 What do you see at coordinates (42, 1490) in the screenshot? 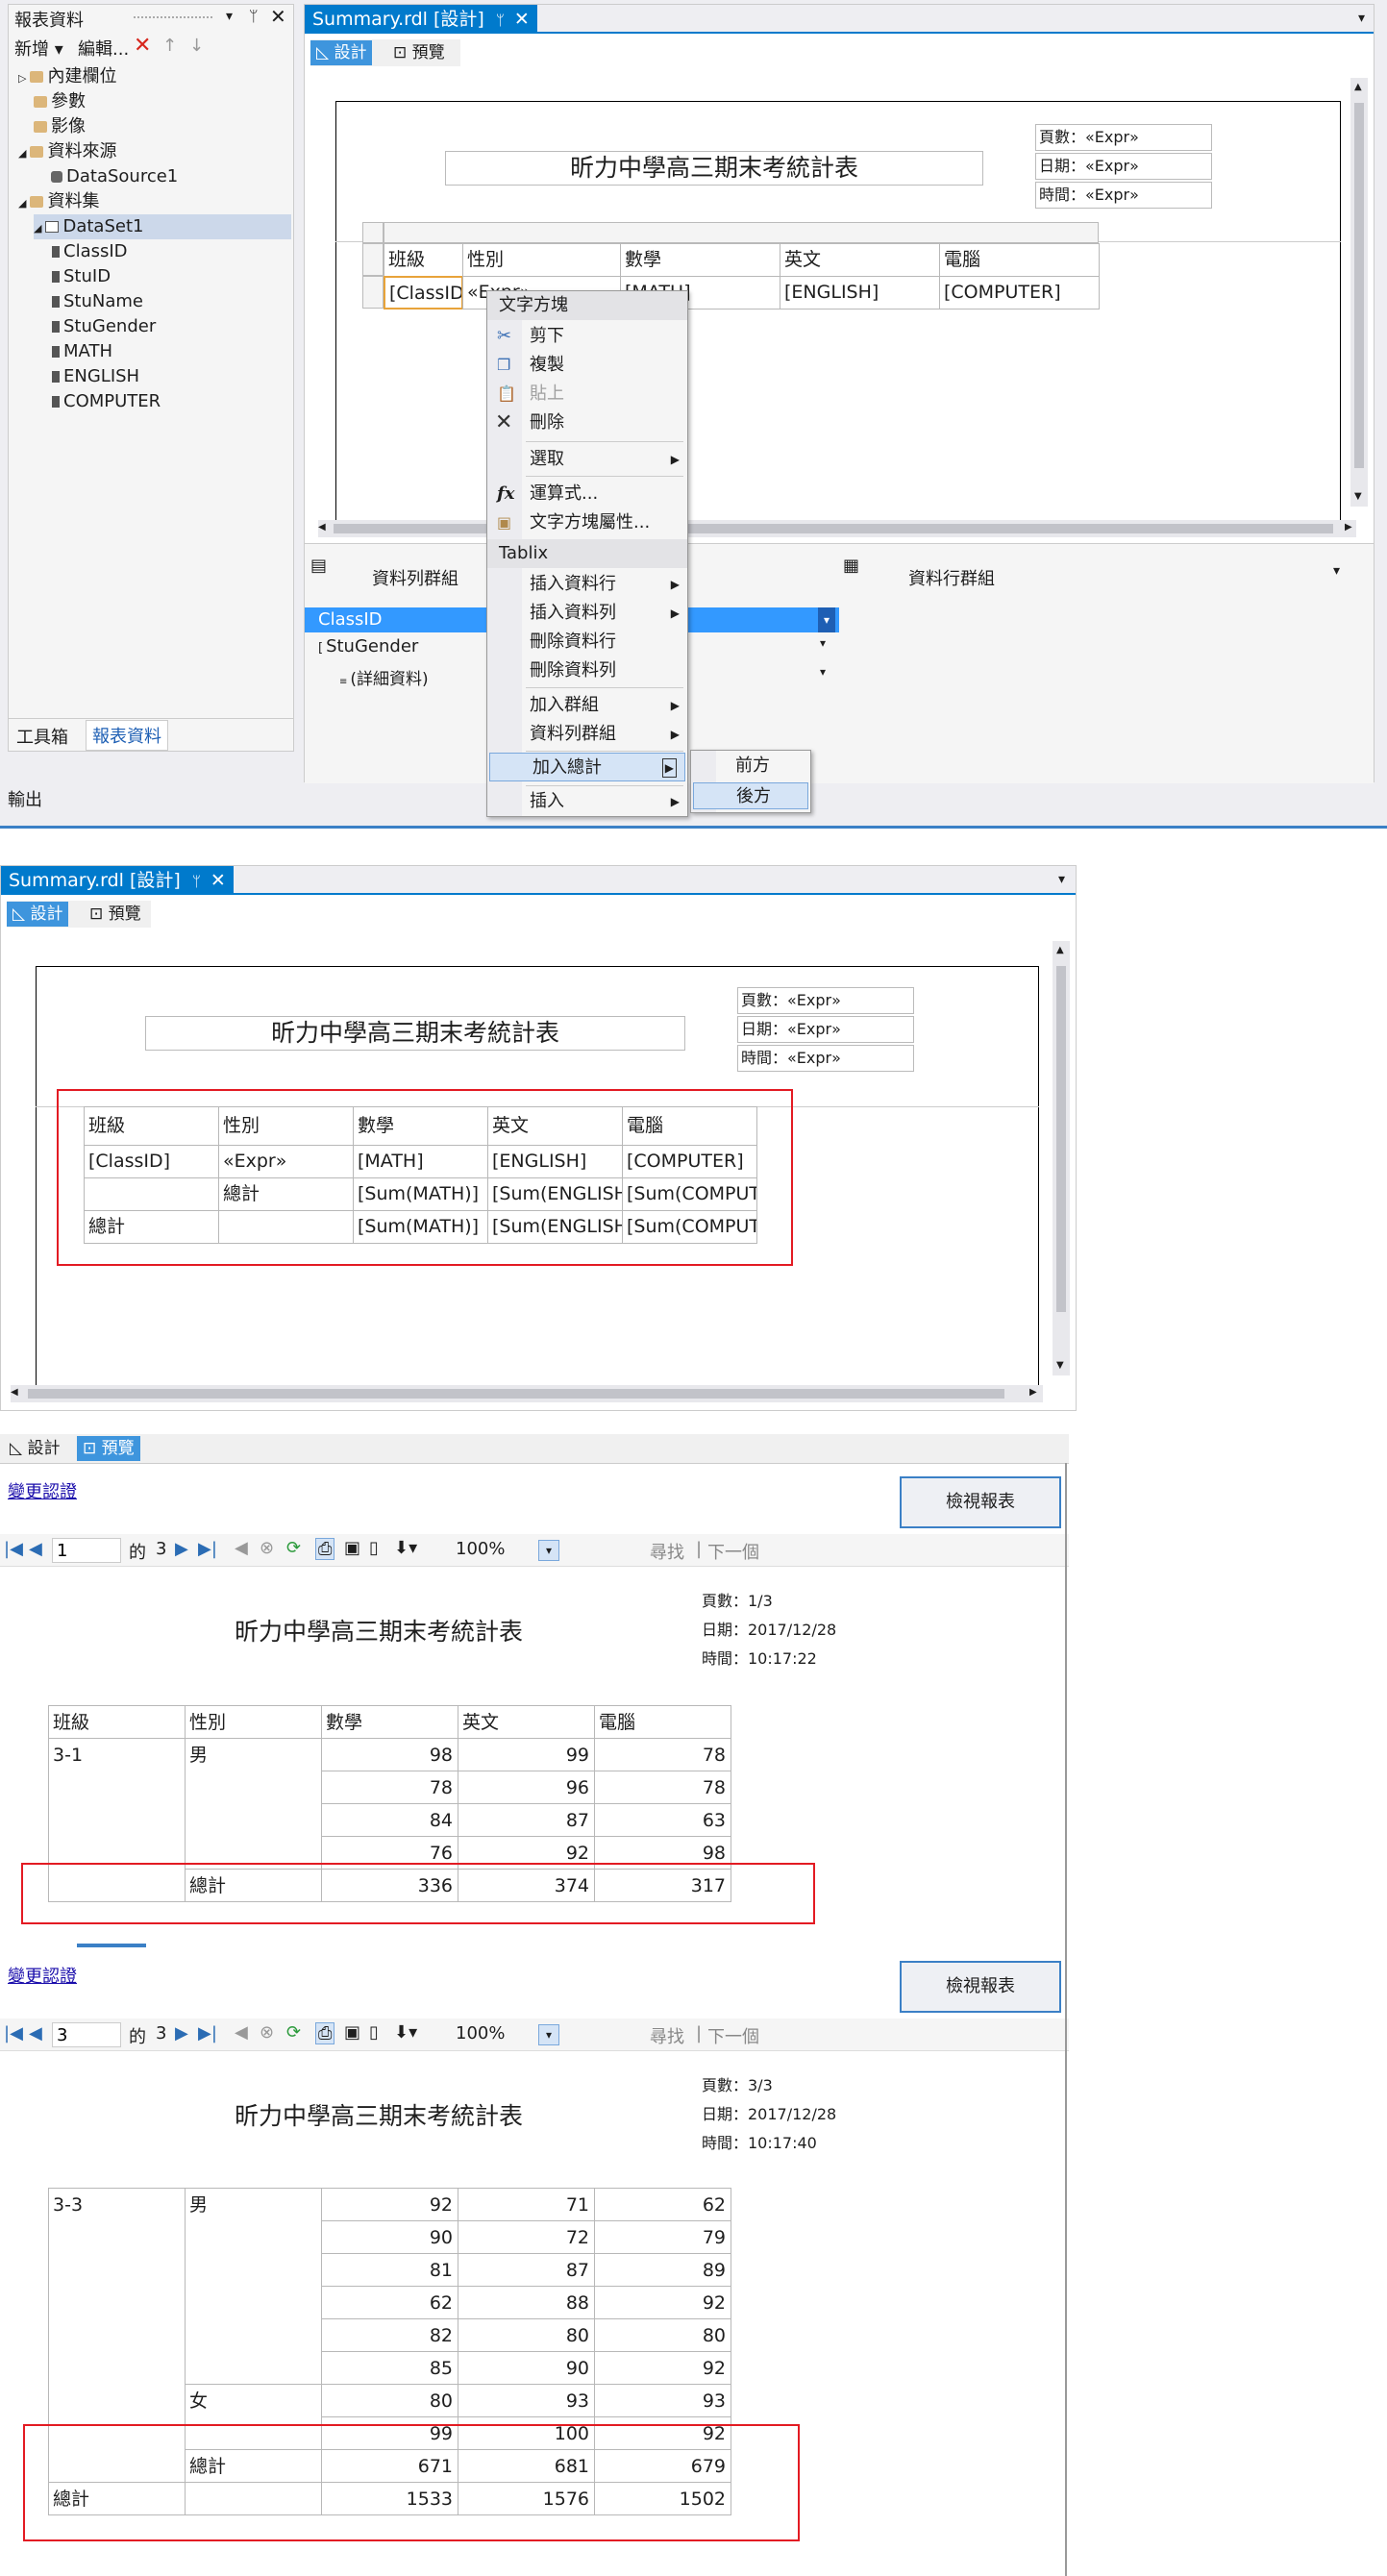
I see `change-credentials-link: 變更認證` at bounding box center [42, 1490].